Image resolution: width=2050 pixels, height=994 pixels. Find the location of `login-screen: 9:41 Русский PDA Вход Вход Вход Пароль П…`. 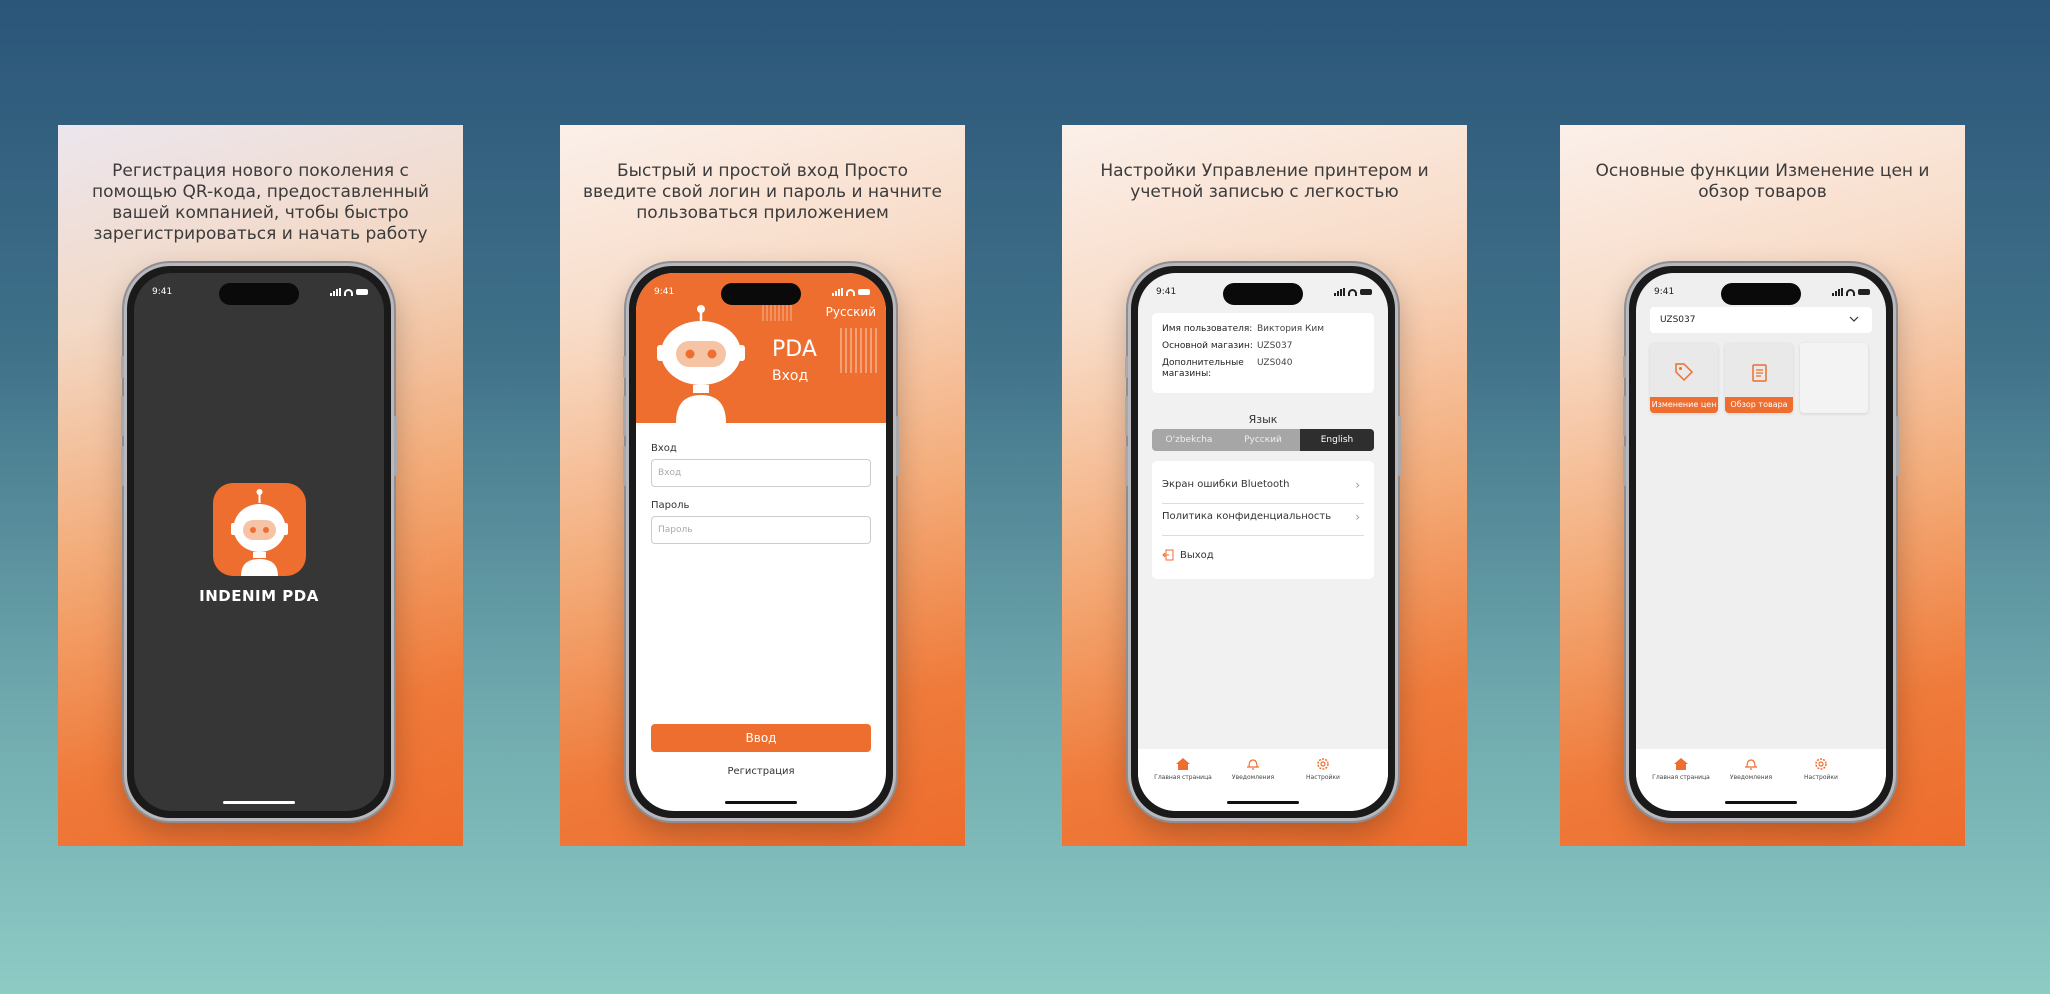

login-screen: 9:41 Русский PDA Вход Вход Вход Пароль П… is located at coordinates (761, 542).